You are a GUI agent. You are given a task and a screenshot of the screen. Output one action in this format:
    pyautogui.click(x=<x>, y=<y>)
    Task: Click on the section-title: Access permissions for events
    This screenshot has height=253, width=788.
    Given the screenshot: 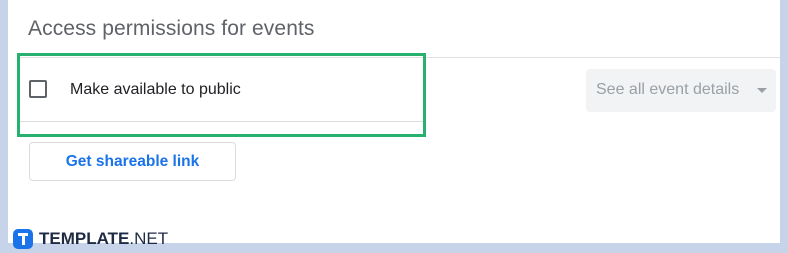 What is the action you would take?
    pyautogui.click(x=171, y=28)
    